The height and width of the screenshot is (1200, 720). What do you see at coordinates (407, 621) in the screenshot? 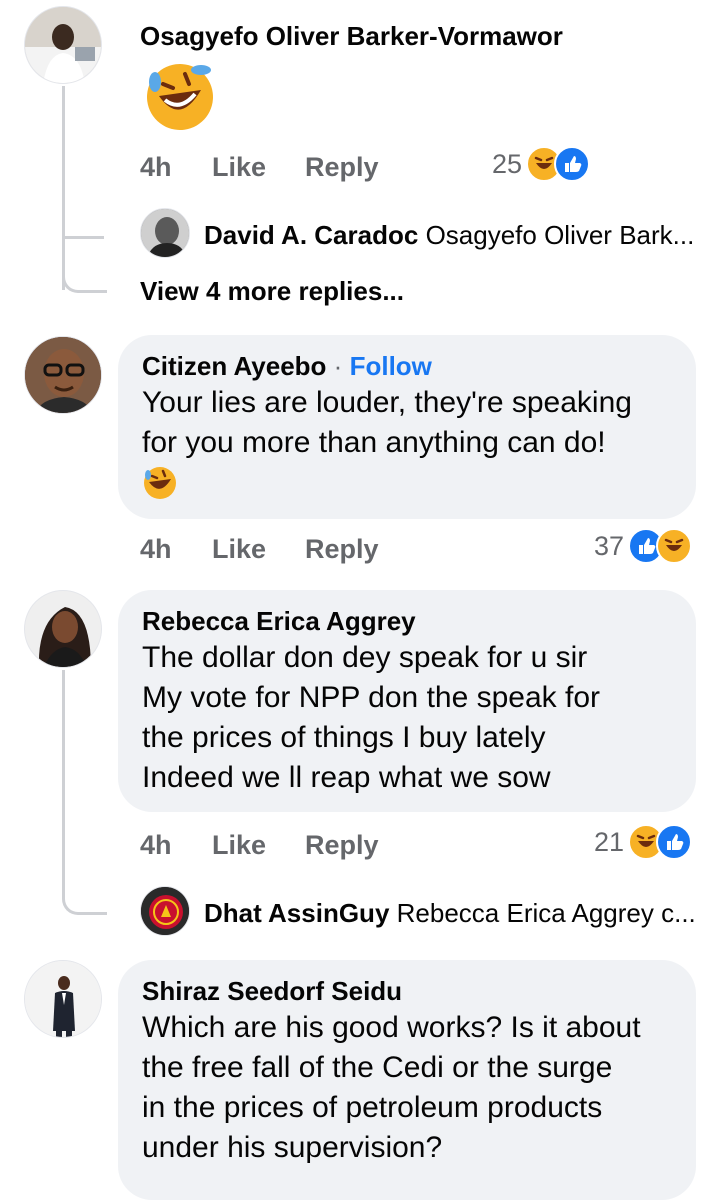
I see `comment-author: Rebecca Erica Aggrey` at bounding box center [407, 621].